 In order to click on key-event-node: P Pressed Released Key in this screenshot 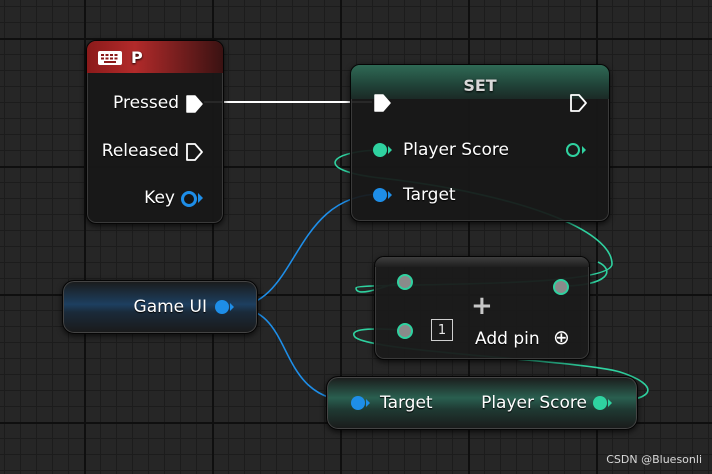, I will do `click(155, 132)`.